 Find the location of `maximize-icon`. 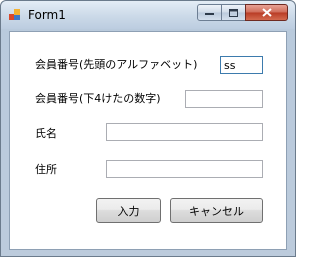

maximize-icon is located at coordinates (233, 12).